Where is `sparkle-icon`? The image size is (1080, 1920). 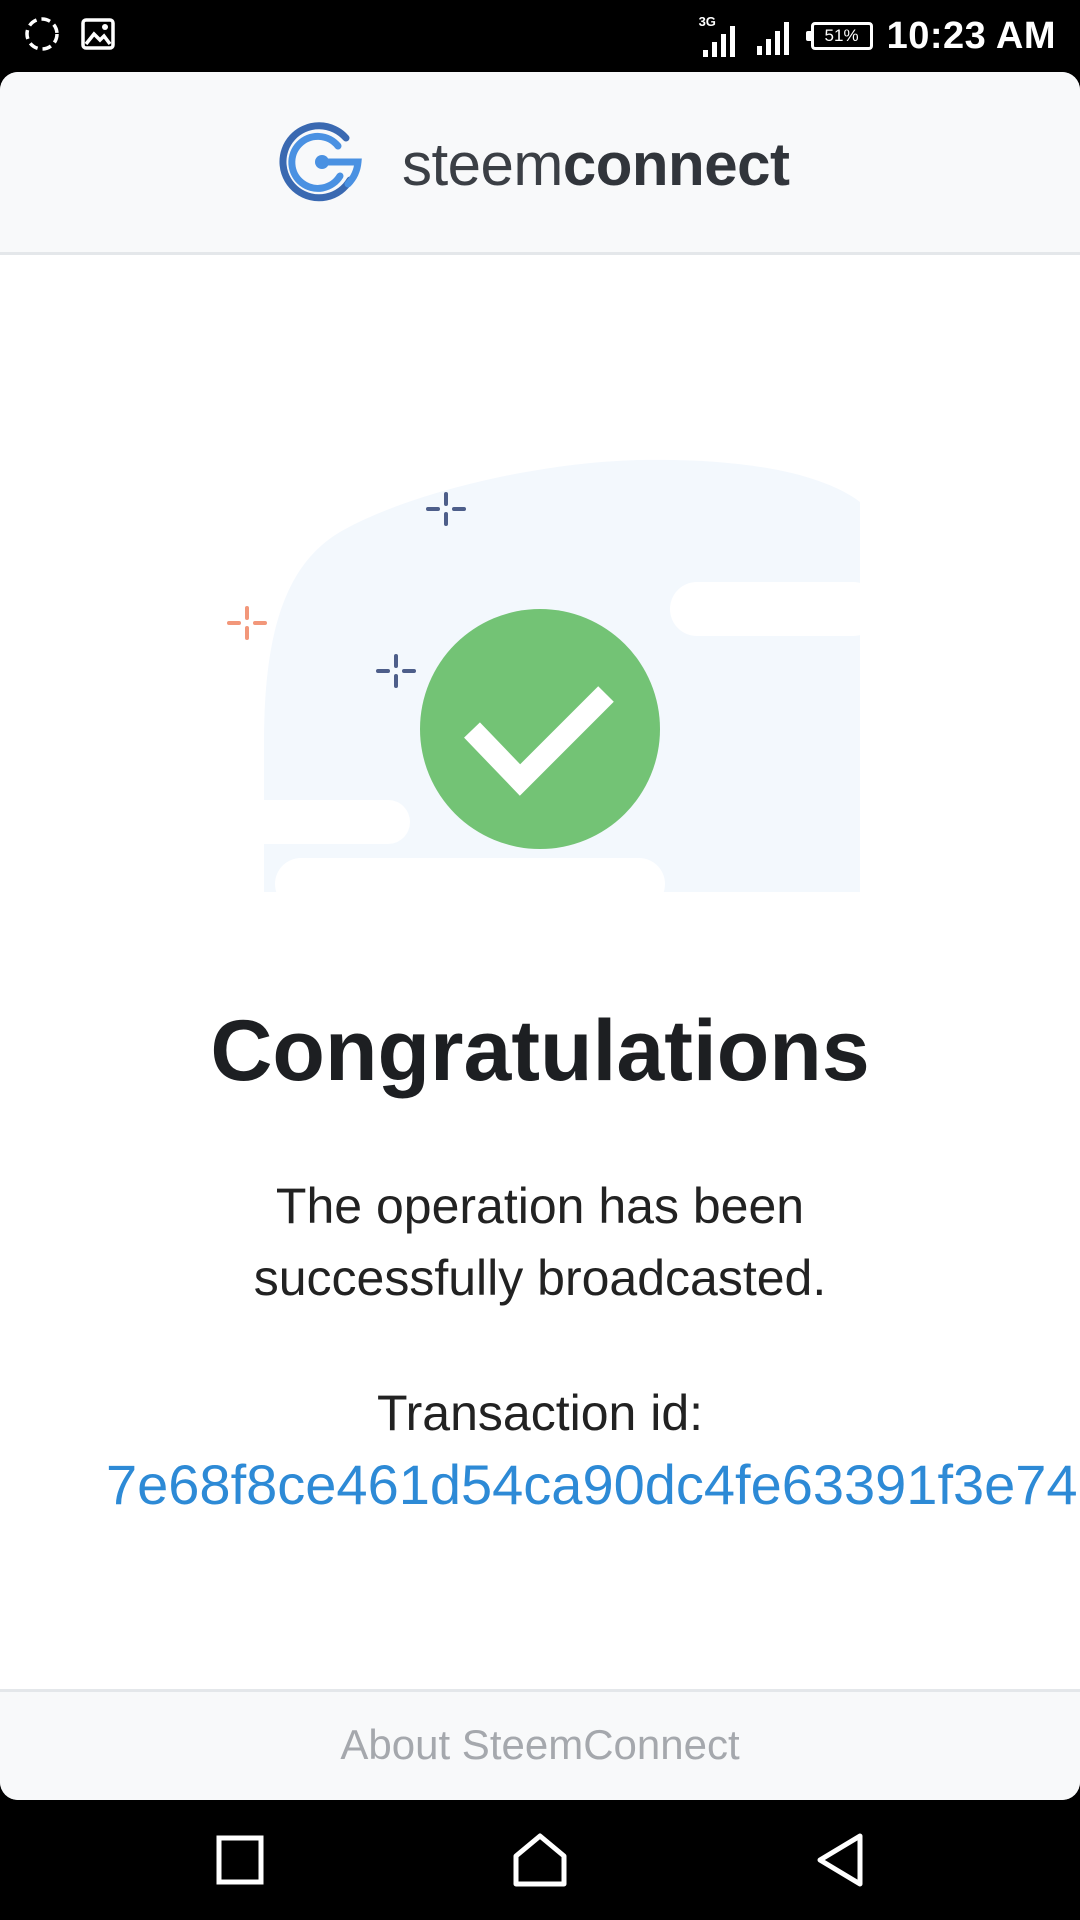
sparkle-icon is located at coordinates (247, 623).